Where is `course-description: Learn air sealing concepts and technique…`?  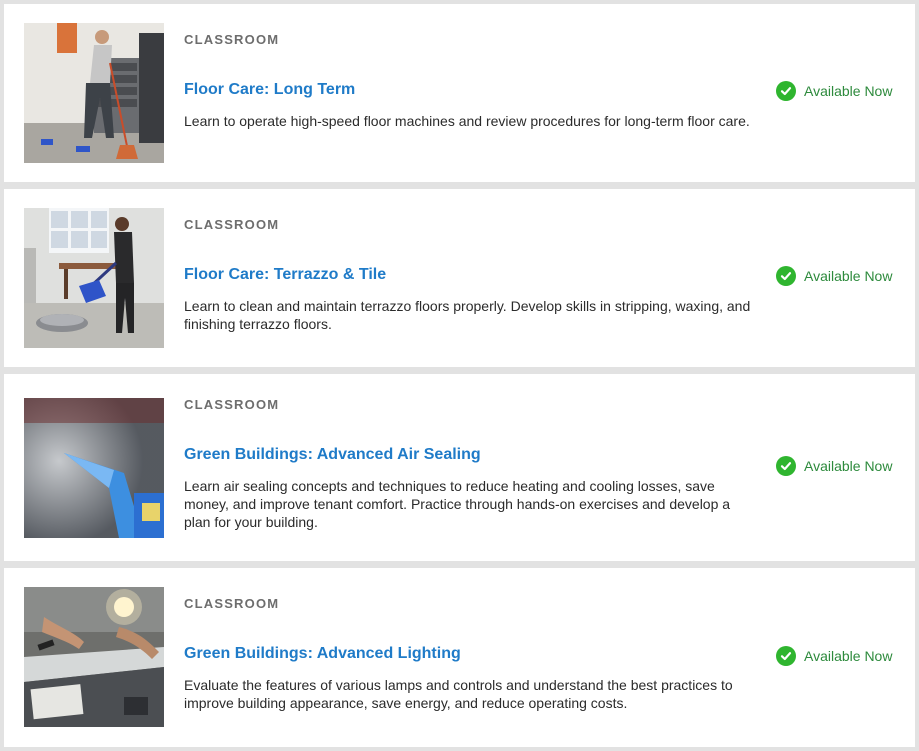
course-description: Learn air sealing concepts and technique… is located at coordinates (457, 504).